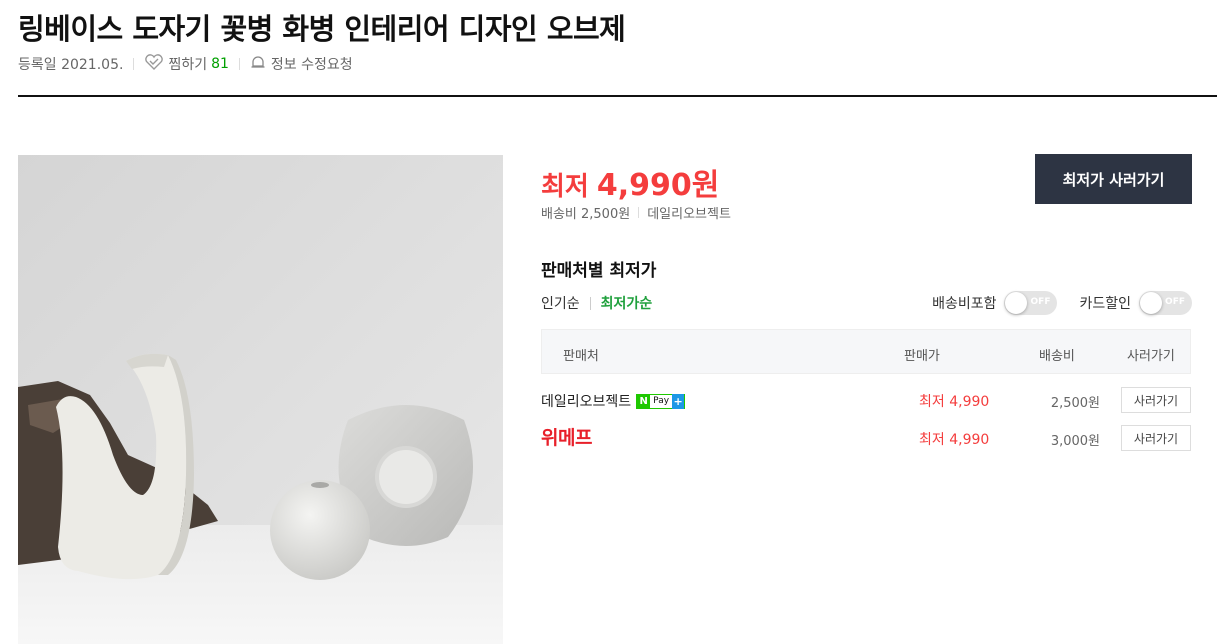 The height and width of the screenshot is (644, 1217). What do you see at coordinates (627, 303) in the screenshot?
I see `sort-lowest: 최저가순` at bounding box center [627, 303].